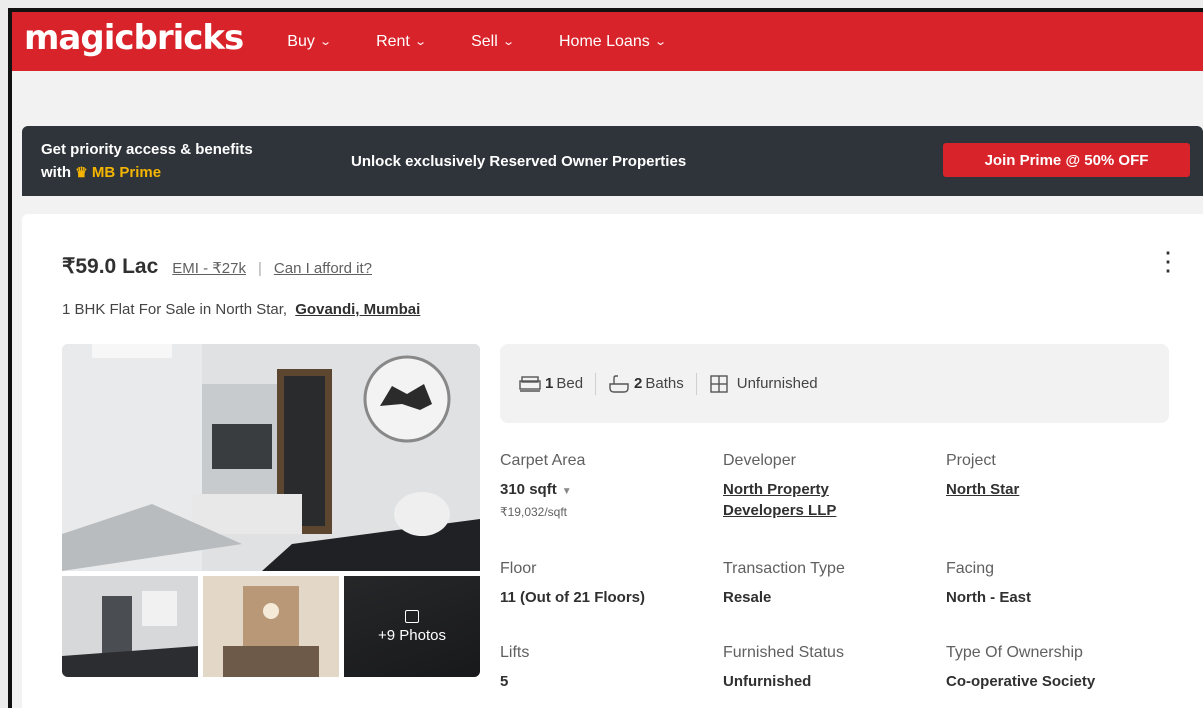  I want to click on mb-prime-brand: MB Prime, so click(126, 172).